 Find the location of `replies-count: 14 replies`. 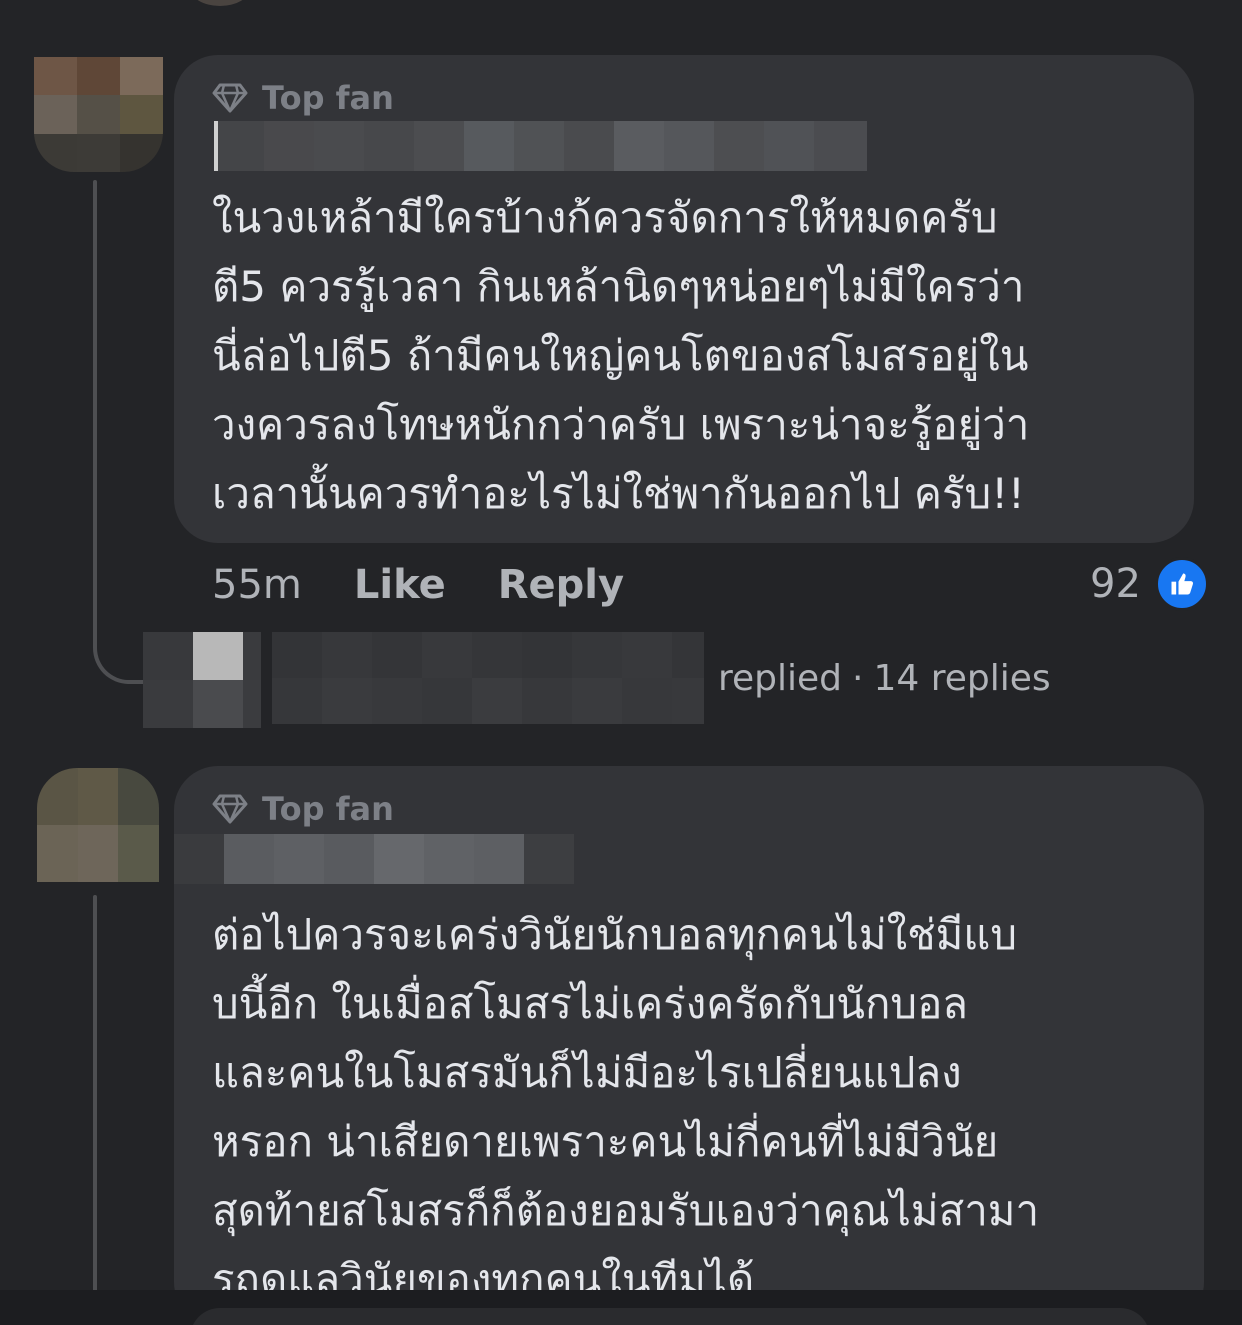

replies-count: 14 replies is located at coordinates (962, 678).